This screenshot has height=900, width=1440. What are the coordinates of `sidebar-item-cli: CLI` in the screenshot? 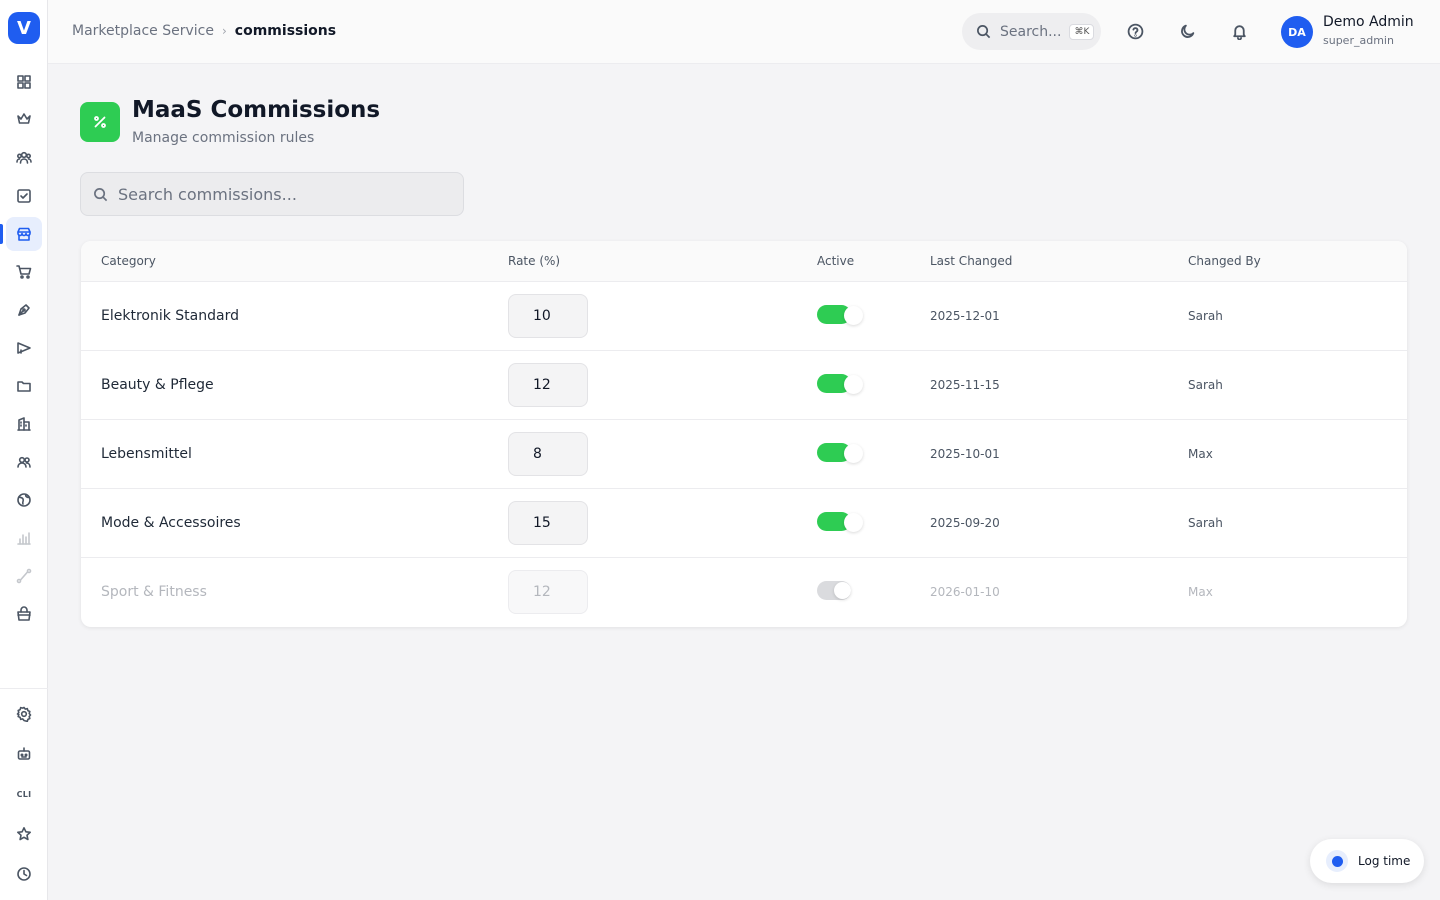 It's located at (24, 794).